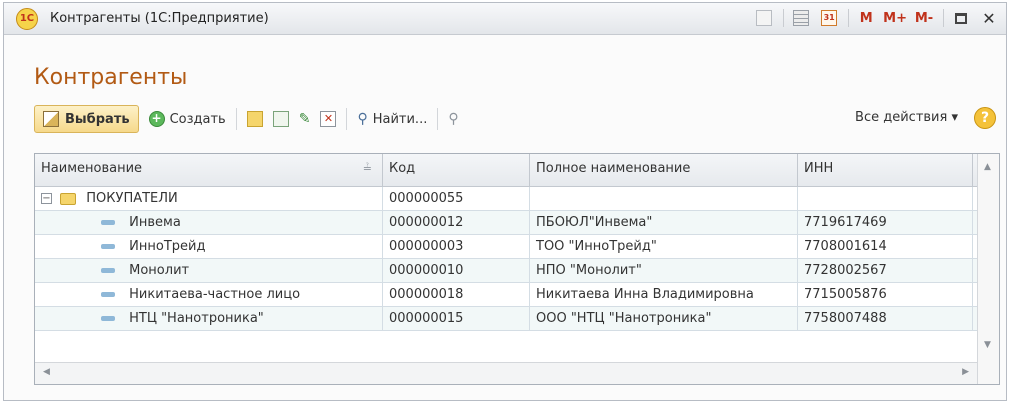 The width and height of the screenshot is (1009, 403). Describe the element at coordinates (456, 170) in the screenshot. I see `column-header-code: Код` at that location.